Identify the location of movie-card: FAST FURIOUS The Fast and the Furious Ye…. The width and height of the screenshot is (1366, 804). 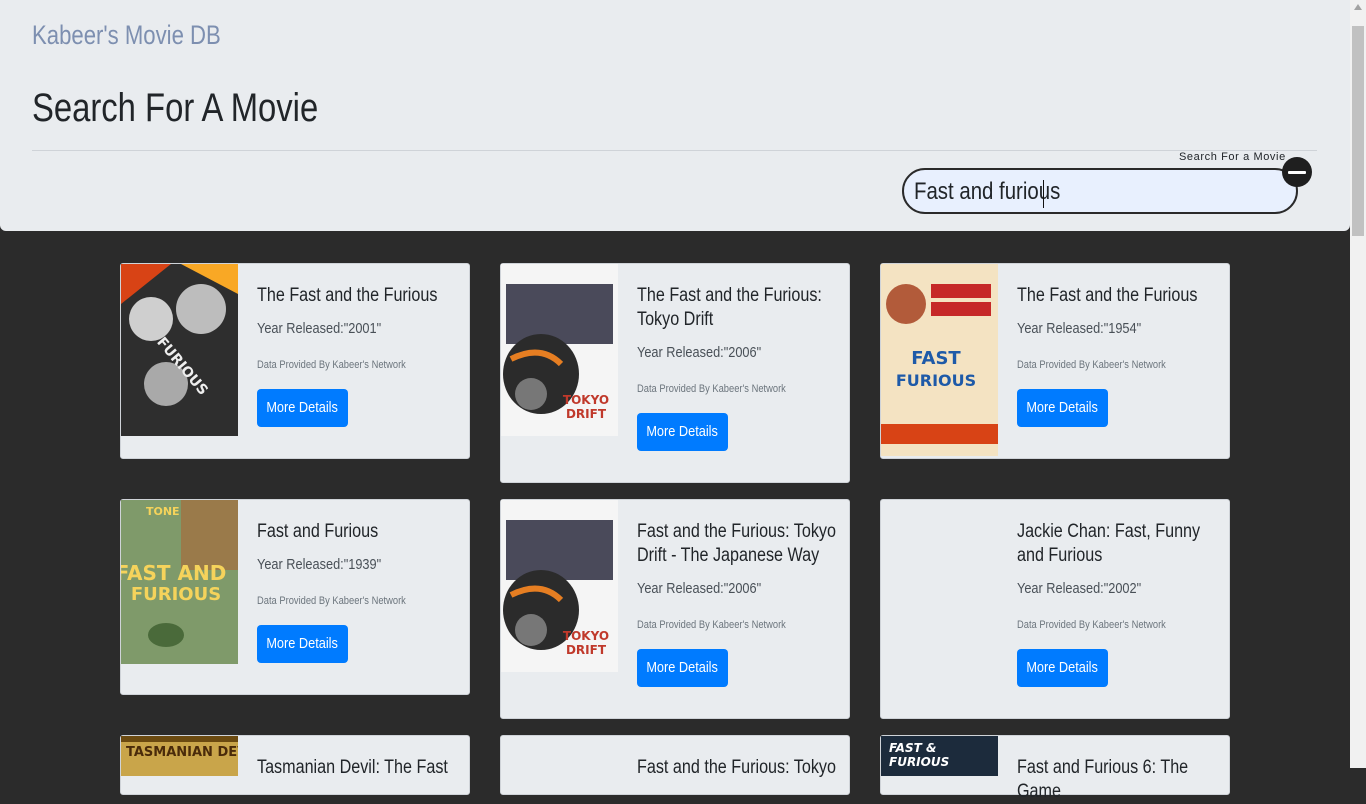
(1055, 361).